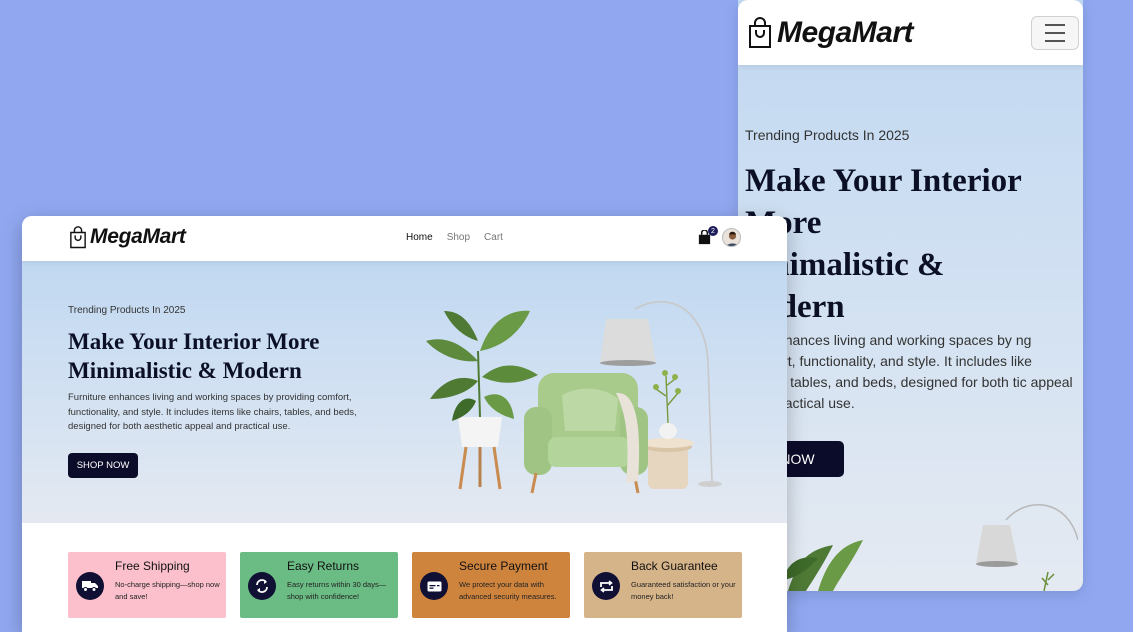  I want to click on feature-title: Secure Payment, so click(503, 566).